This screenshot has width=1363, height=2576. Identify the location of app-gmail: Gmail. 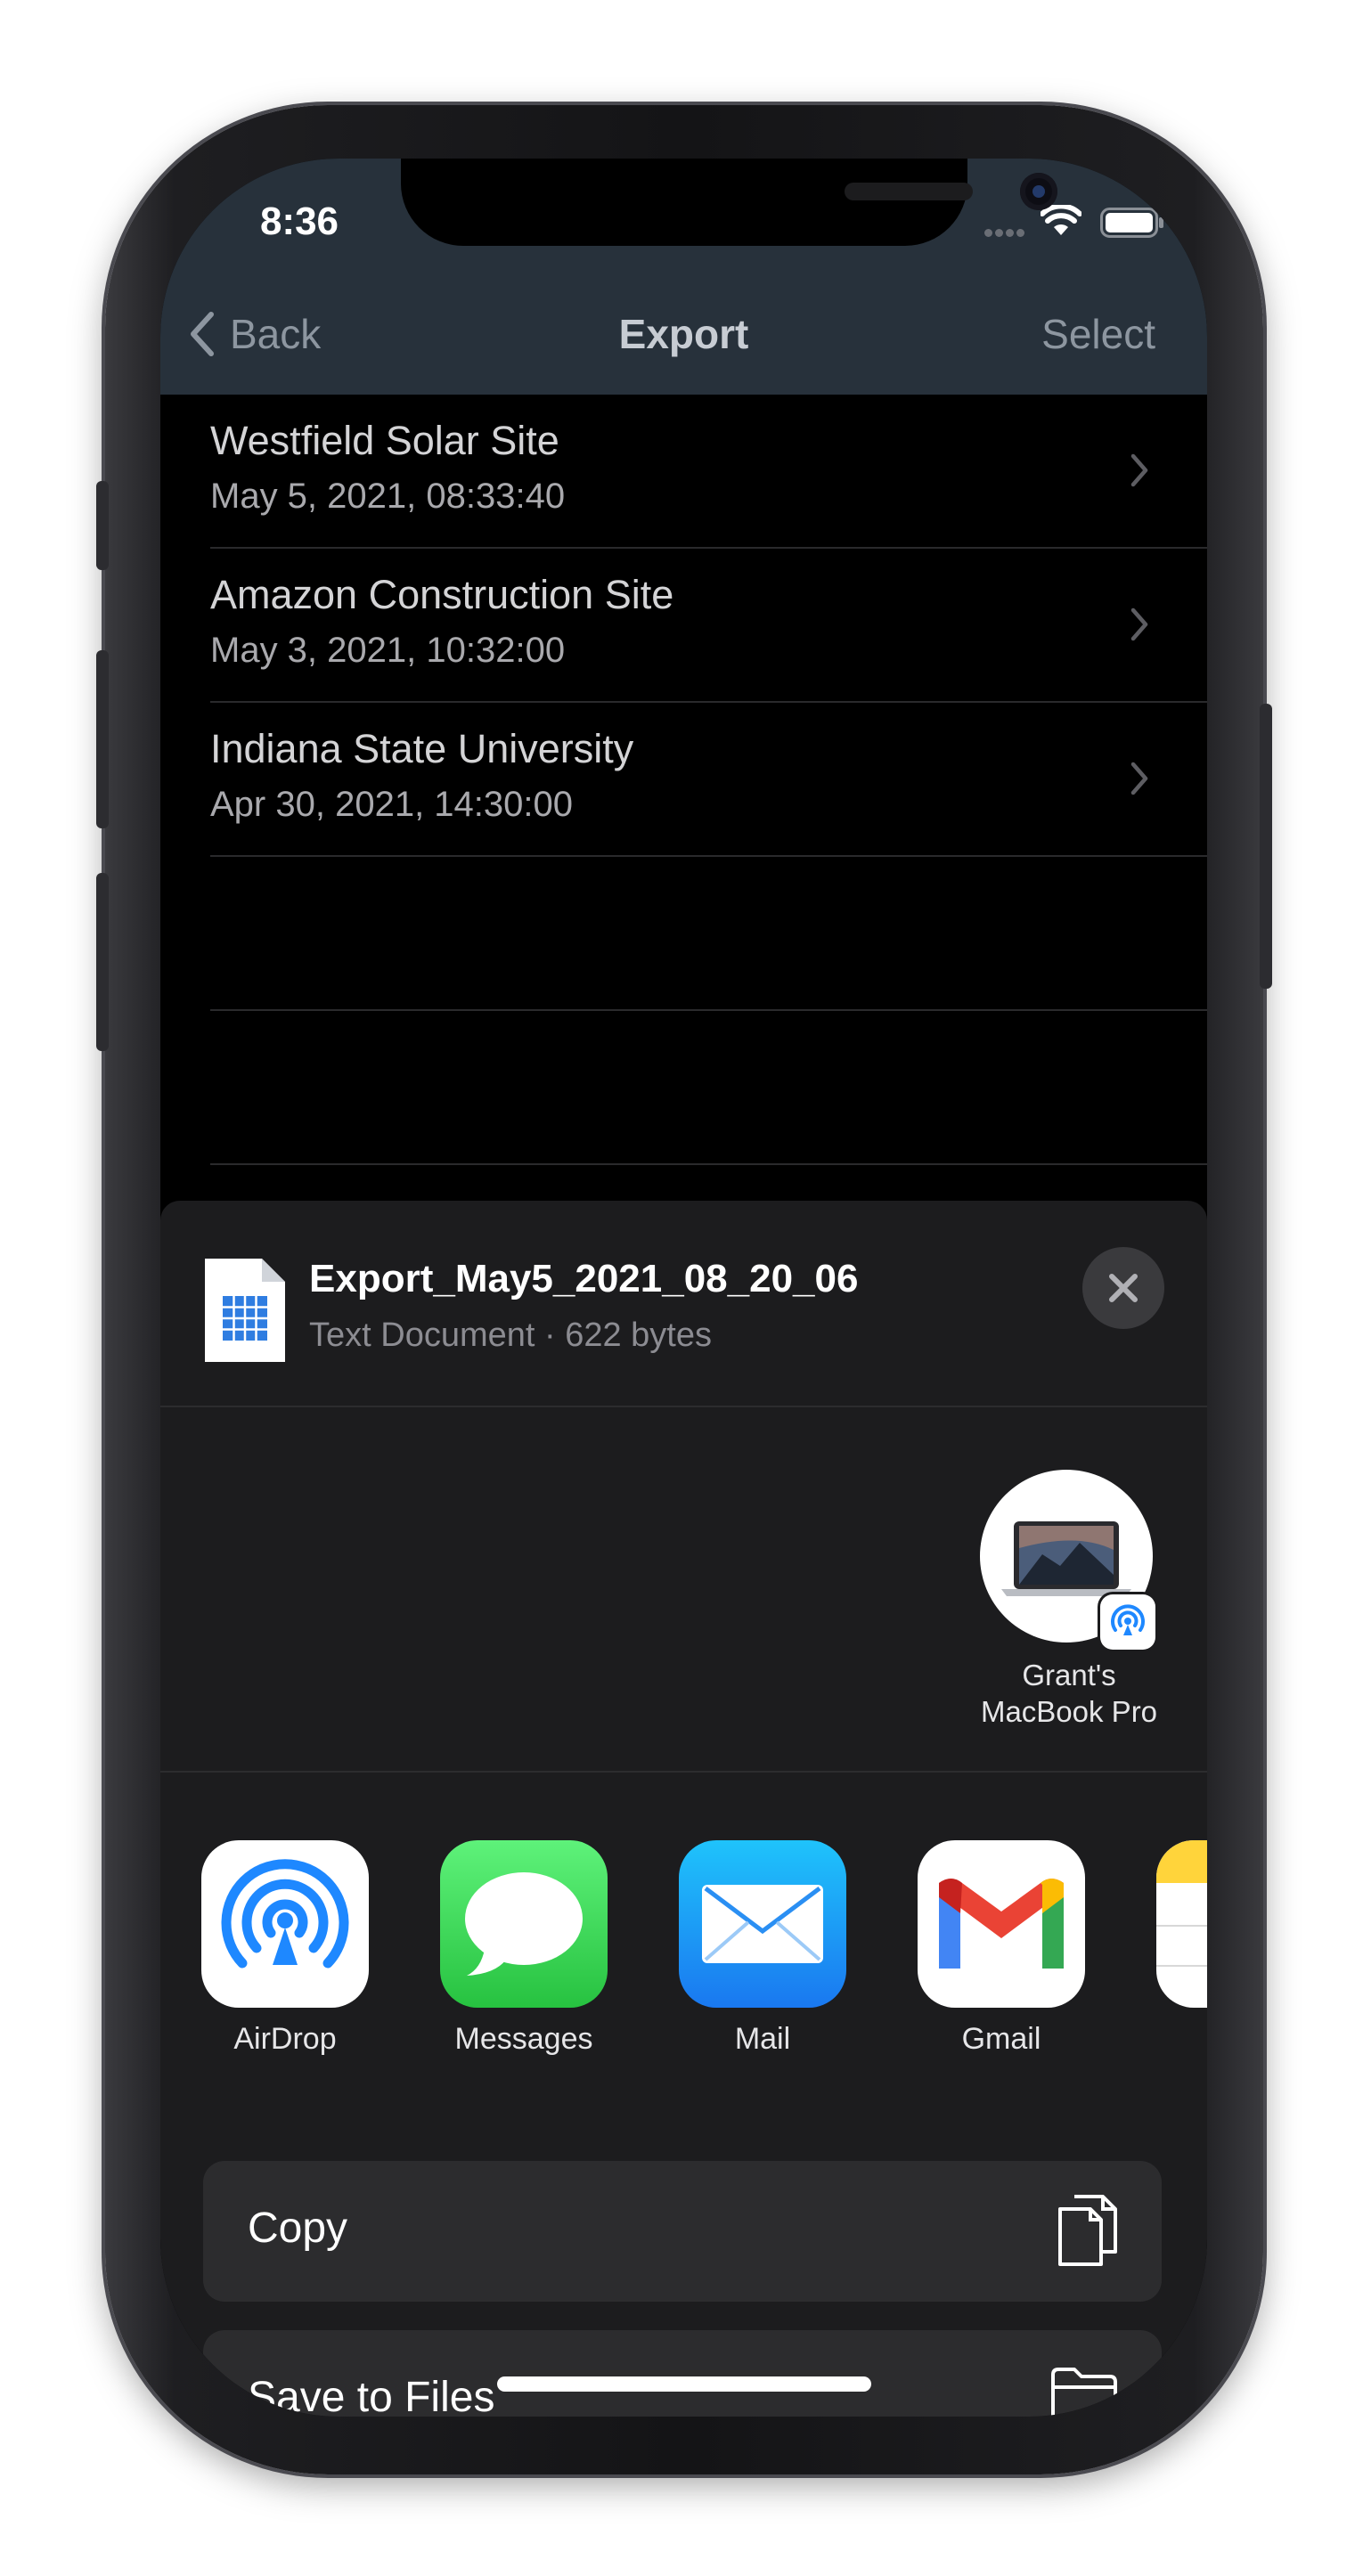
(1003, 1948).